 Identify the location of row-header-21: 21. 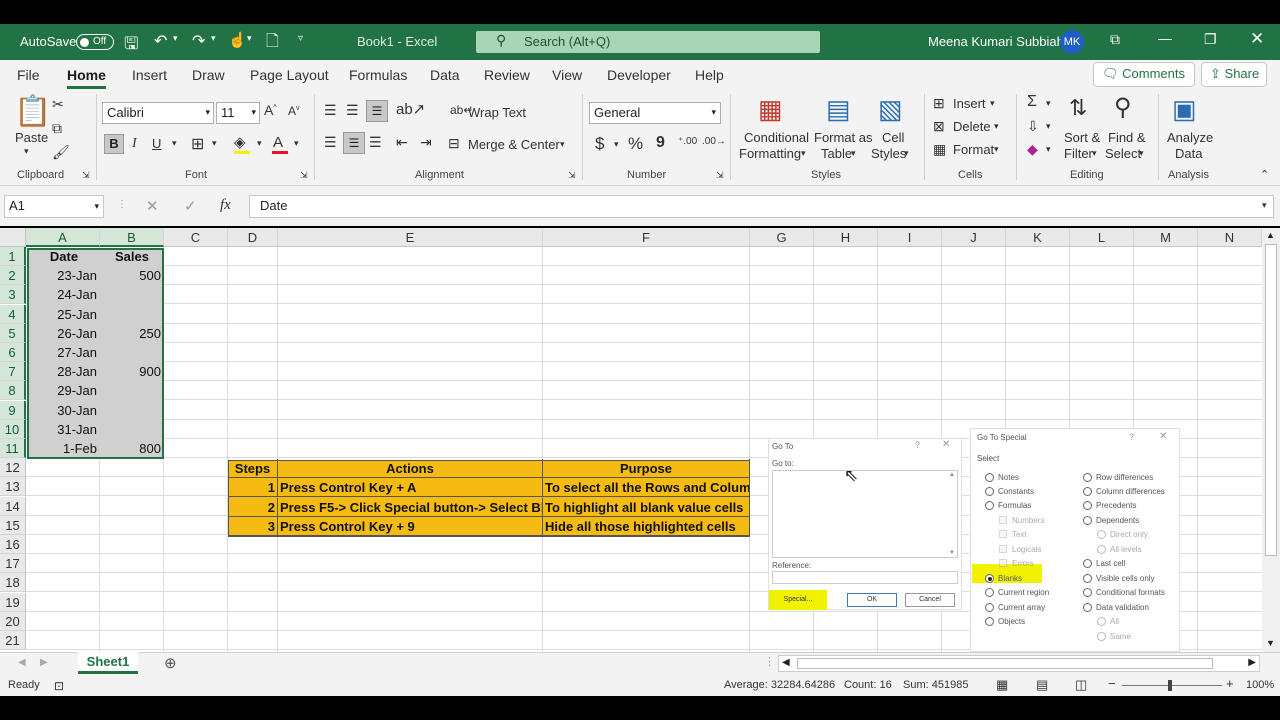
(13, 640).